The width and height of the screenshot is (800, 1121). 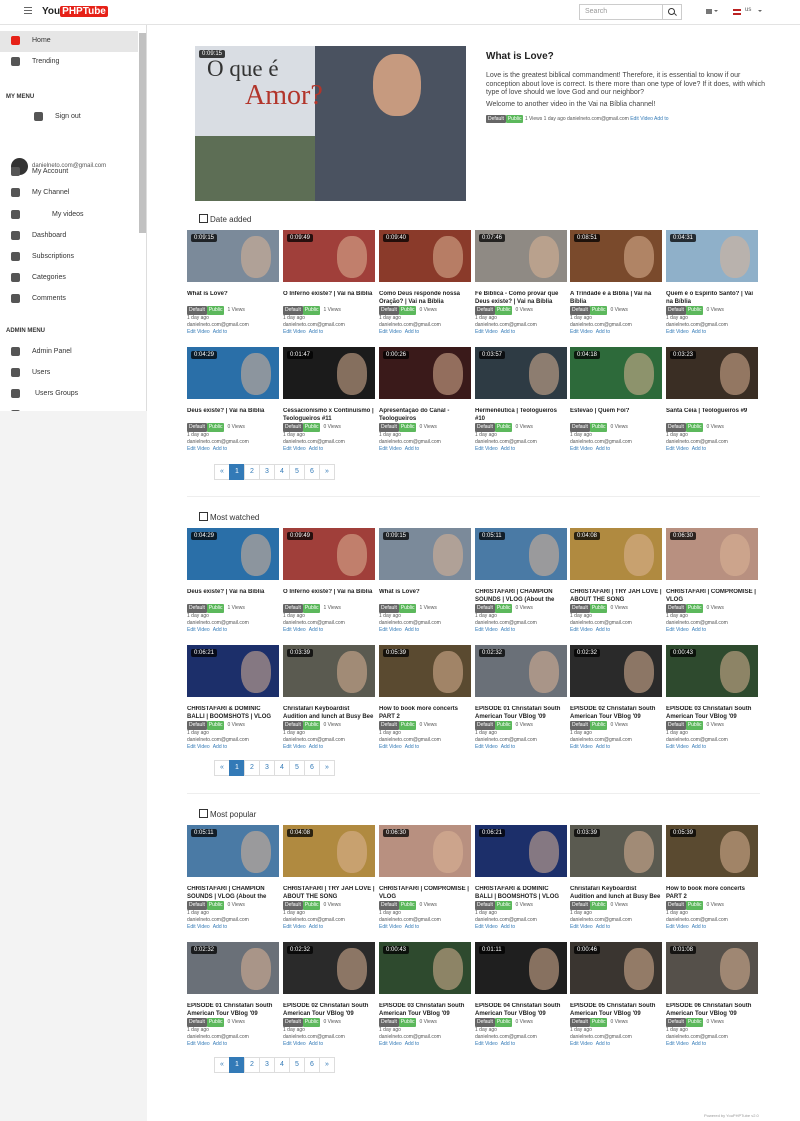 What do you see at coordinates (616, 298) in the screenshot?
I see `video-title: A Trindade e a Bíblia | Vai na Bíblia` at bounding box center [616, 298].